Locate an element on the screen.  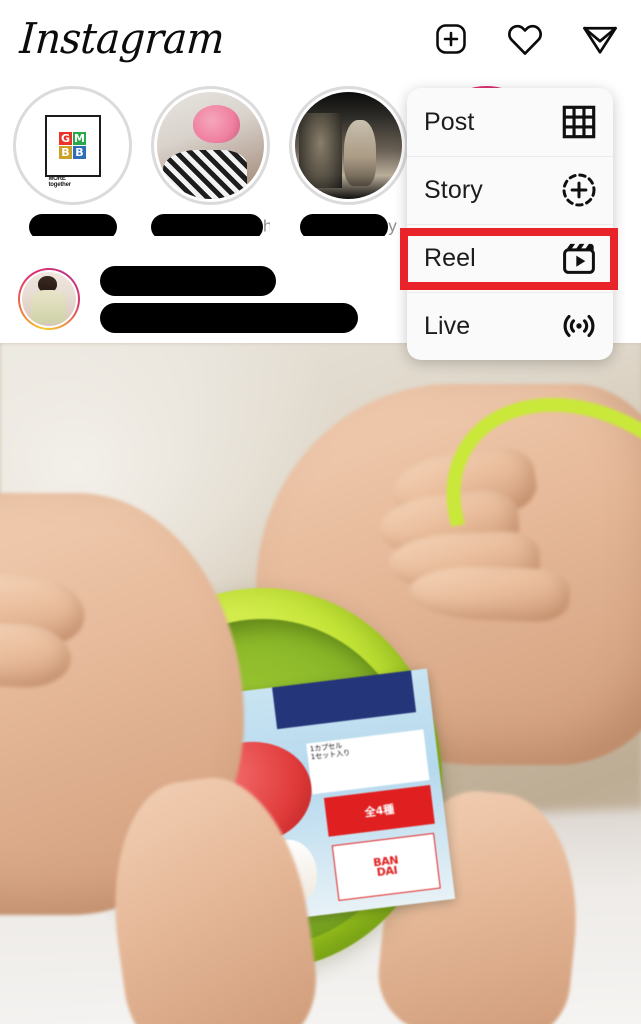
story-item: y is located at coordinates (348, 161).